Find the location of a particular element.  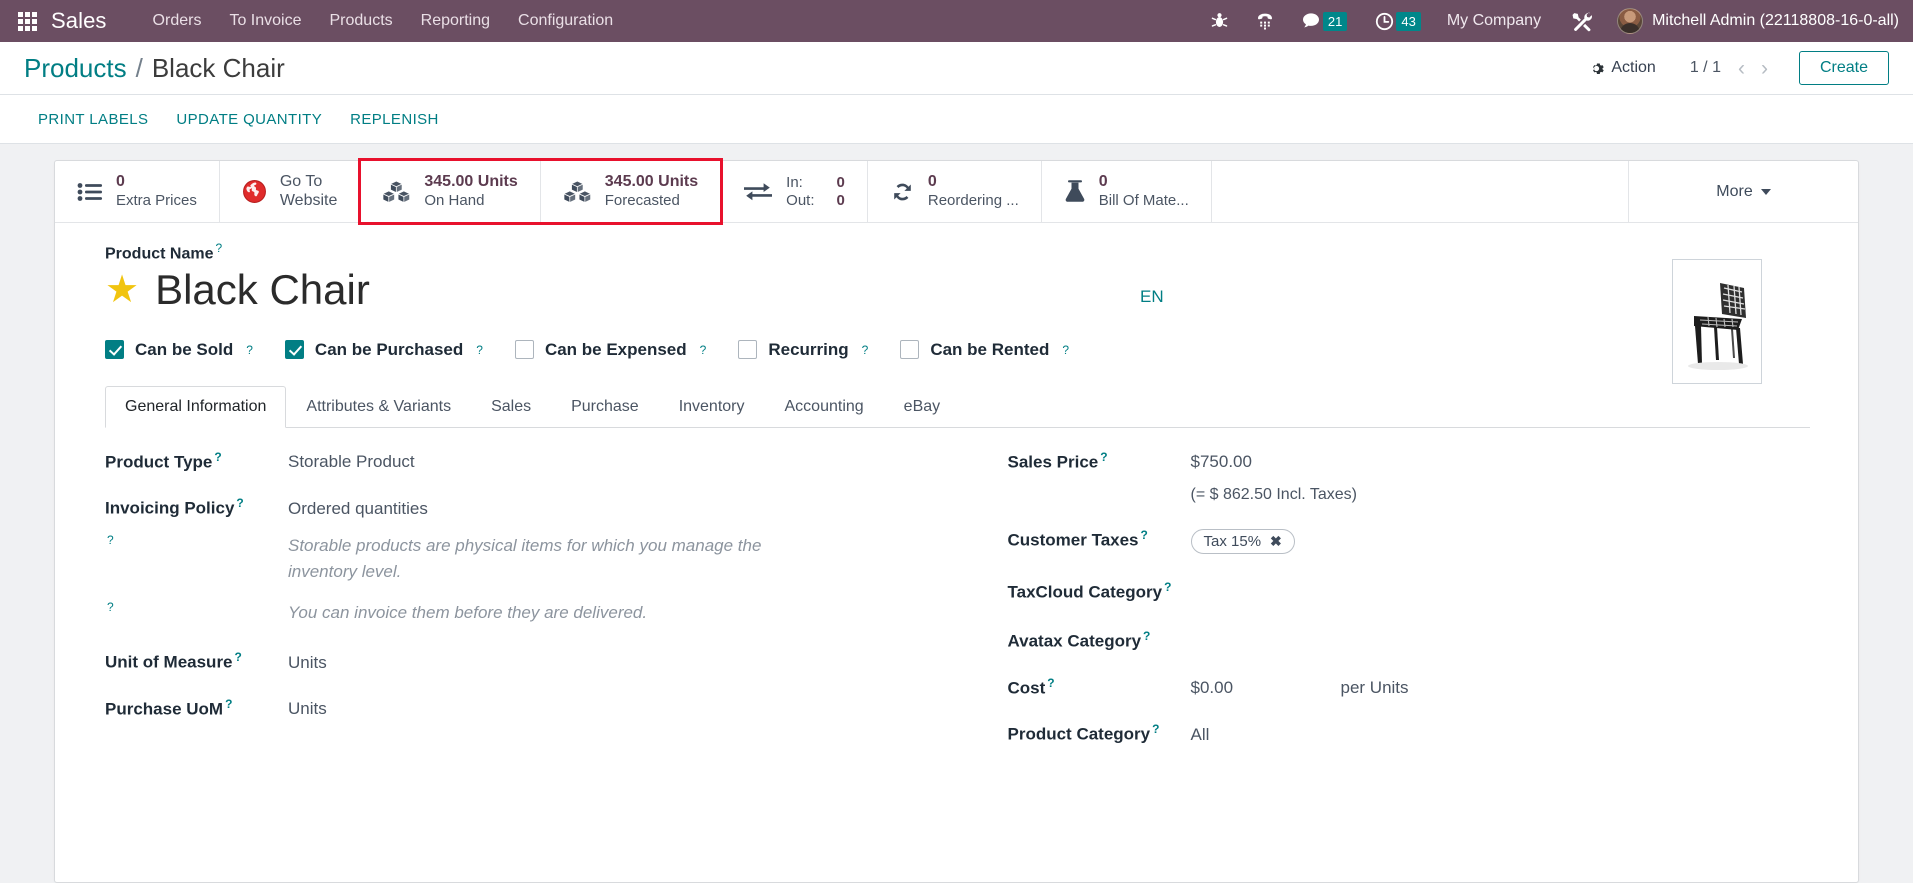

user-menu: Mitchell Admin (22118808-16-0-all) is located at coordinates (1753, 21).